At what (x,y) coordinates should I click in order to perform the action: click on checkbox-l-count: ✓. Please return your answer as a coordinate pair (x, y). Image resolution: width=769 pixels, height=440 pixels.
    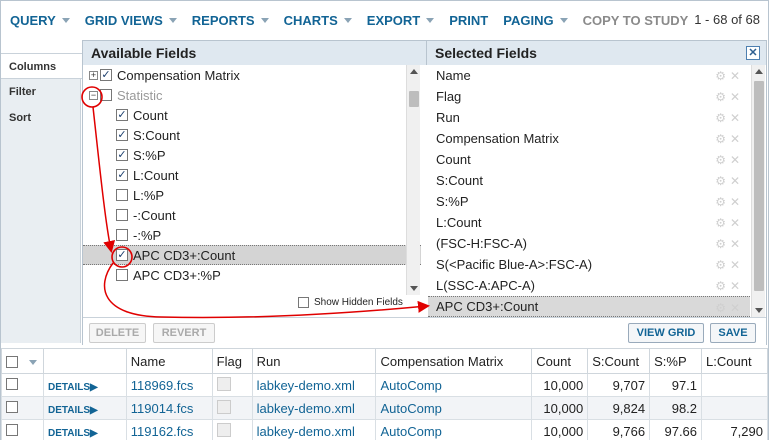
    Looking at the image, I should click on (122, 175).